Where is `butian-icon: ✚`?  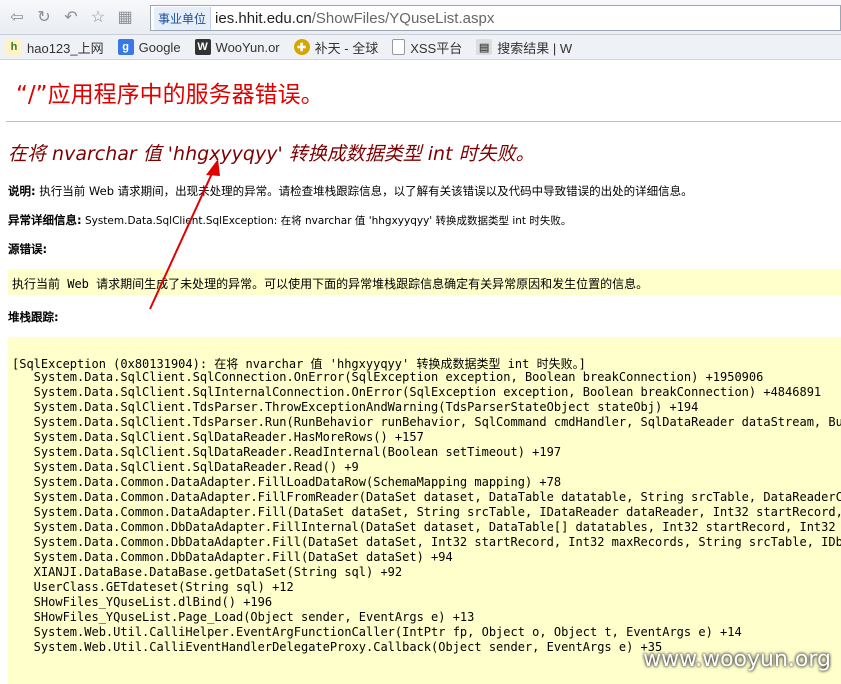
butian-icon: ✚ is located at coordinates (301, 47).